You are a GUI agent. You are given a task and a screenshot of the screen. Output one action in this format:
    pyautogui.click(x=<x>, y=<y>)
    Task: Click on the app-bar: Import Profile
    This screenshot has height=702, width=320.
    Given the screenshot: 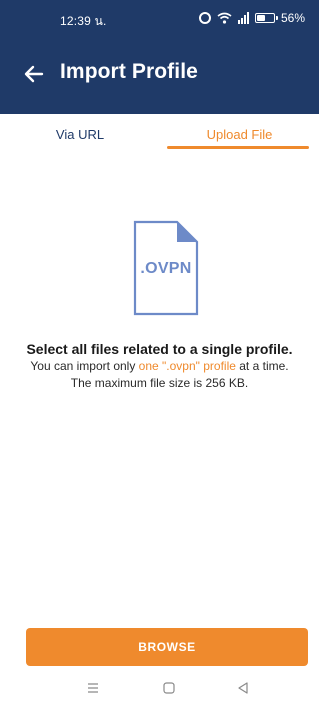 What is the action you would take?
    pyautogui.click(x=159, y=77)
    